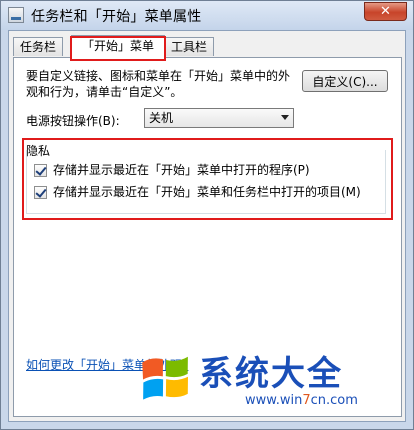 The height and width of the screenshot is (430, 414). Describe the element at coordinates (301, 400) in the screenshot. I see `watermark-url: www.win7cn.com` at that location.